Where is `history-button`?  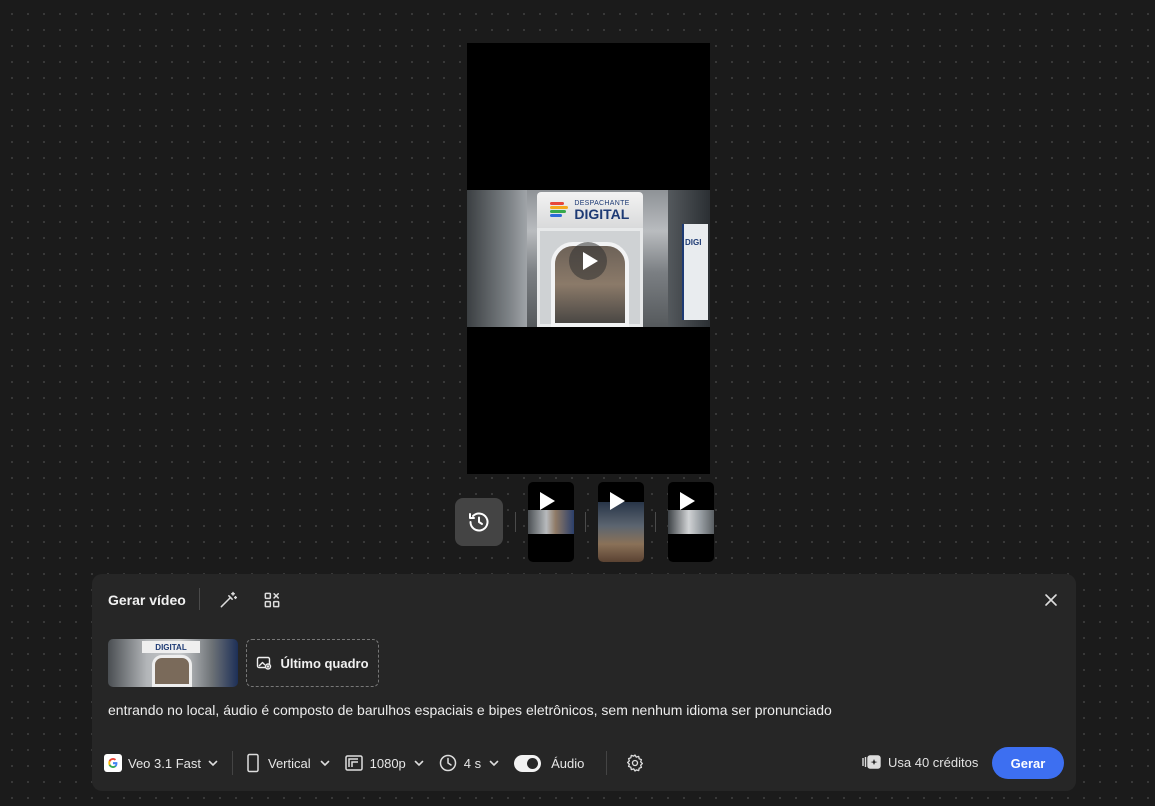 history-button is located at coordinates (479, 522).